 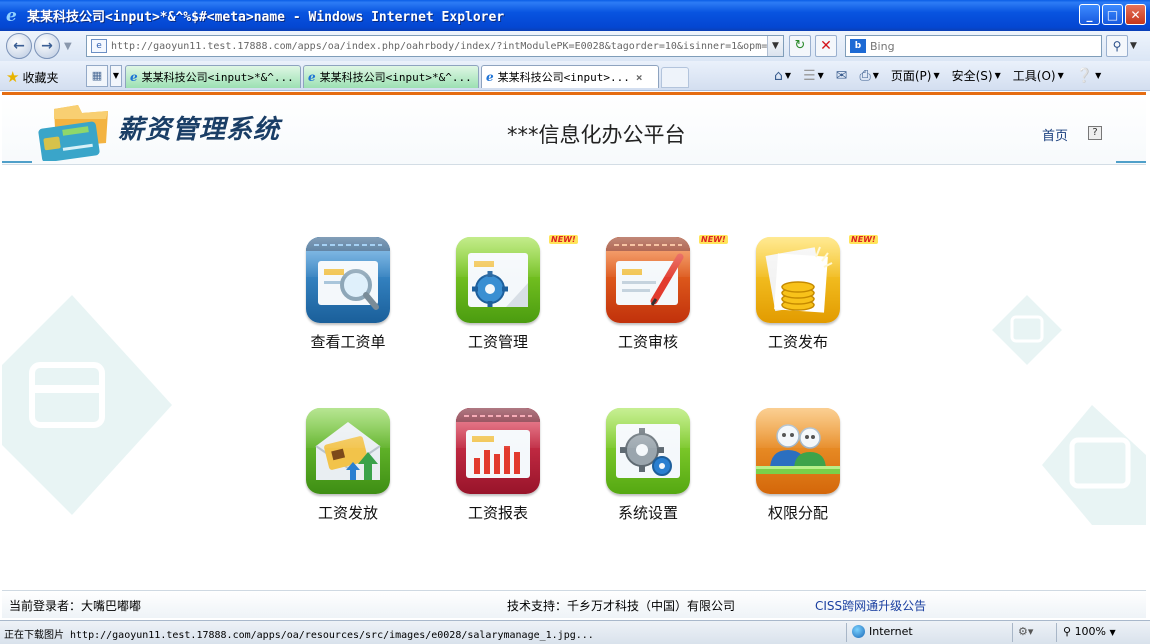 What do you see at coordinates (87, 405) in the screenshot?
I see `background-card-decoration-left` at bounding box center [87, 405].